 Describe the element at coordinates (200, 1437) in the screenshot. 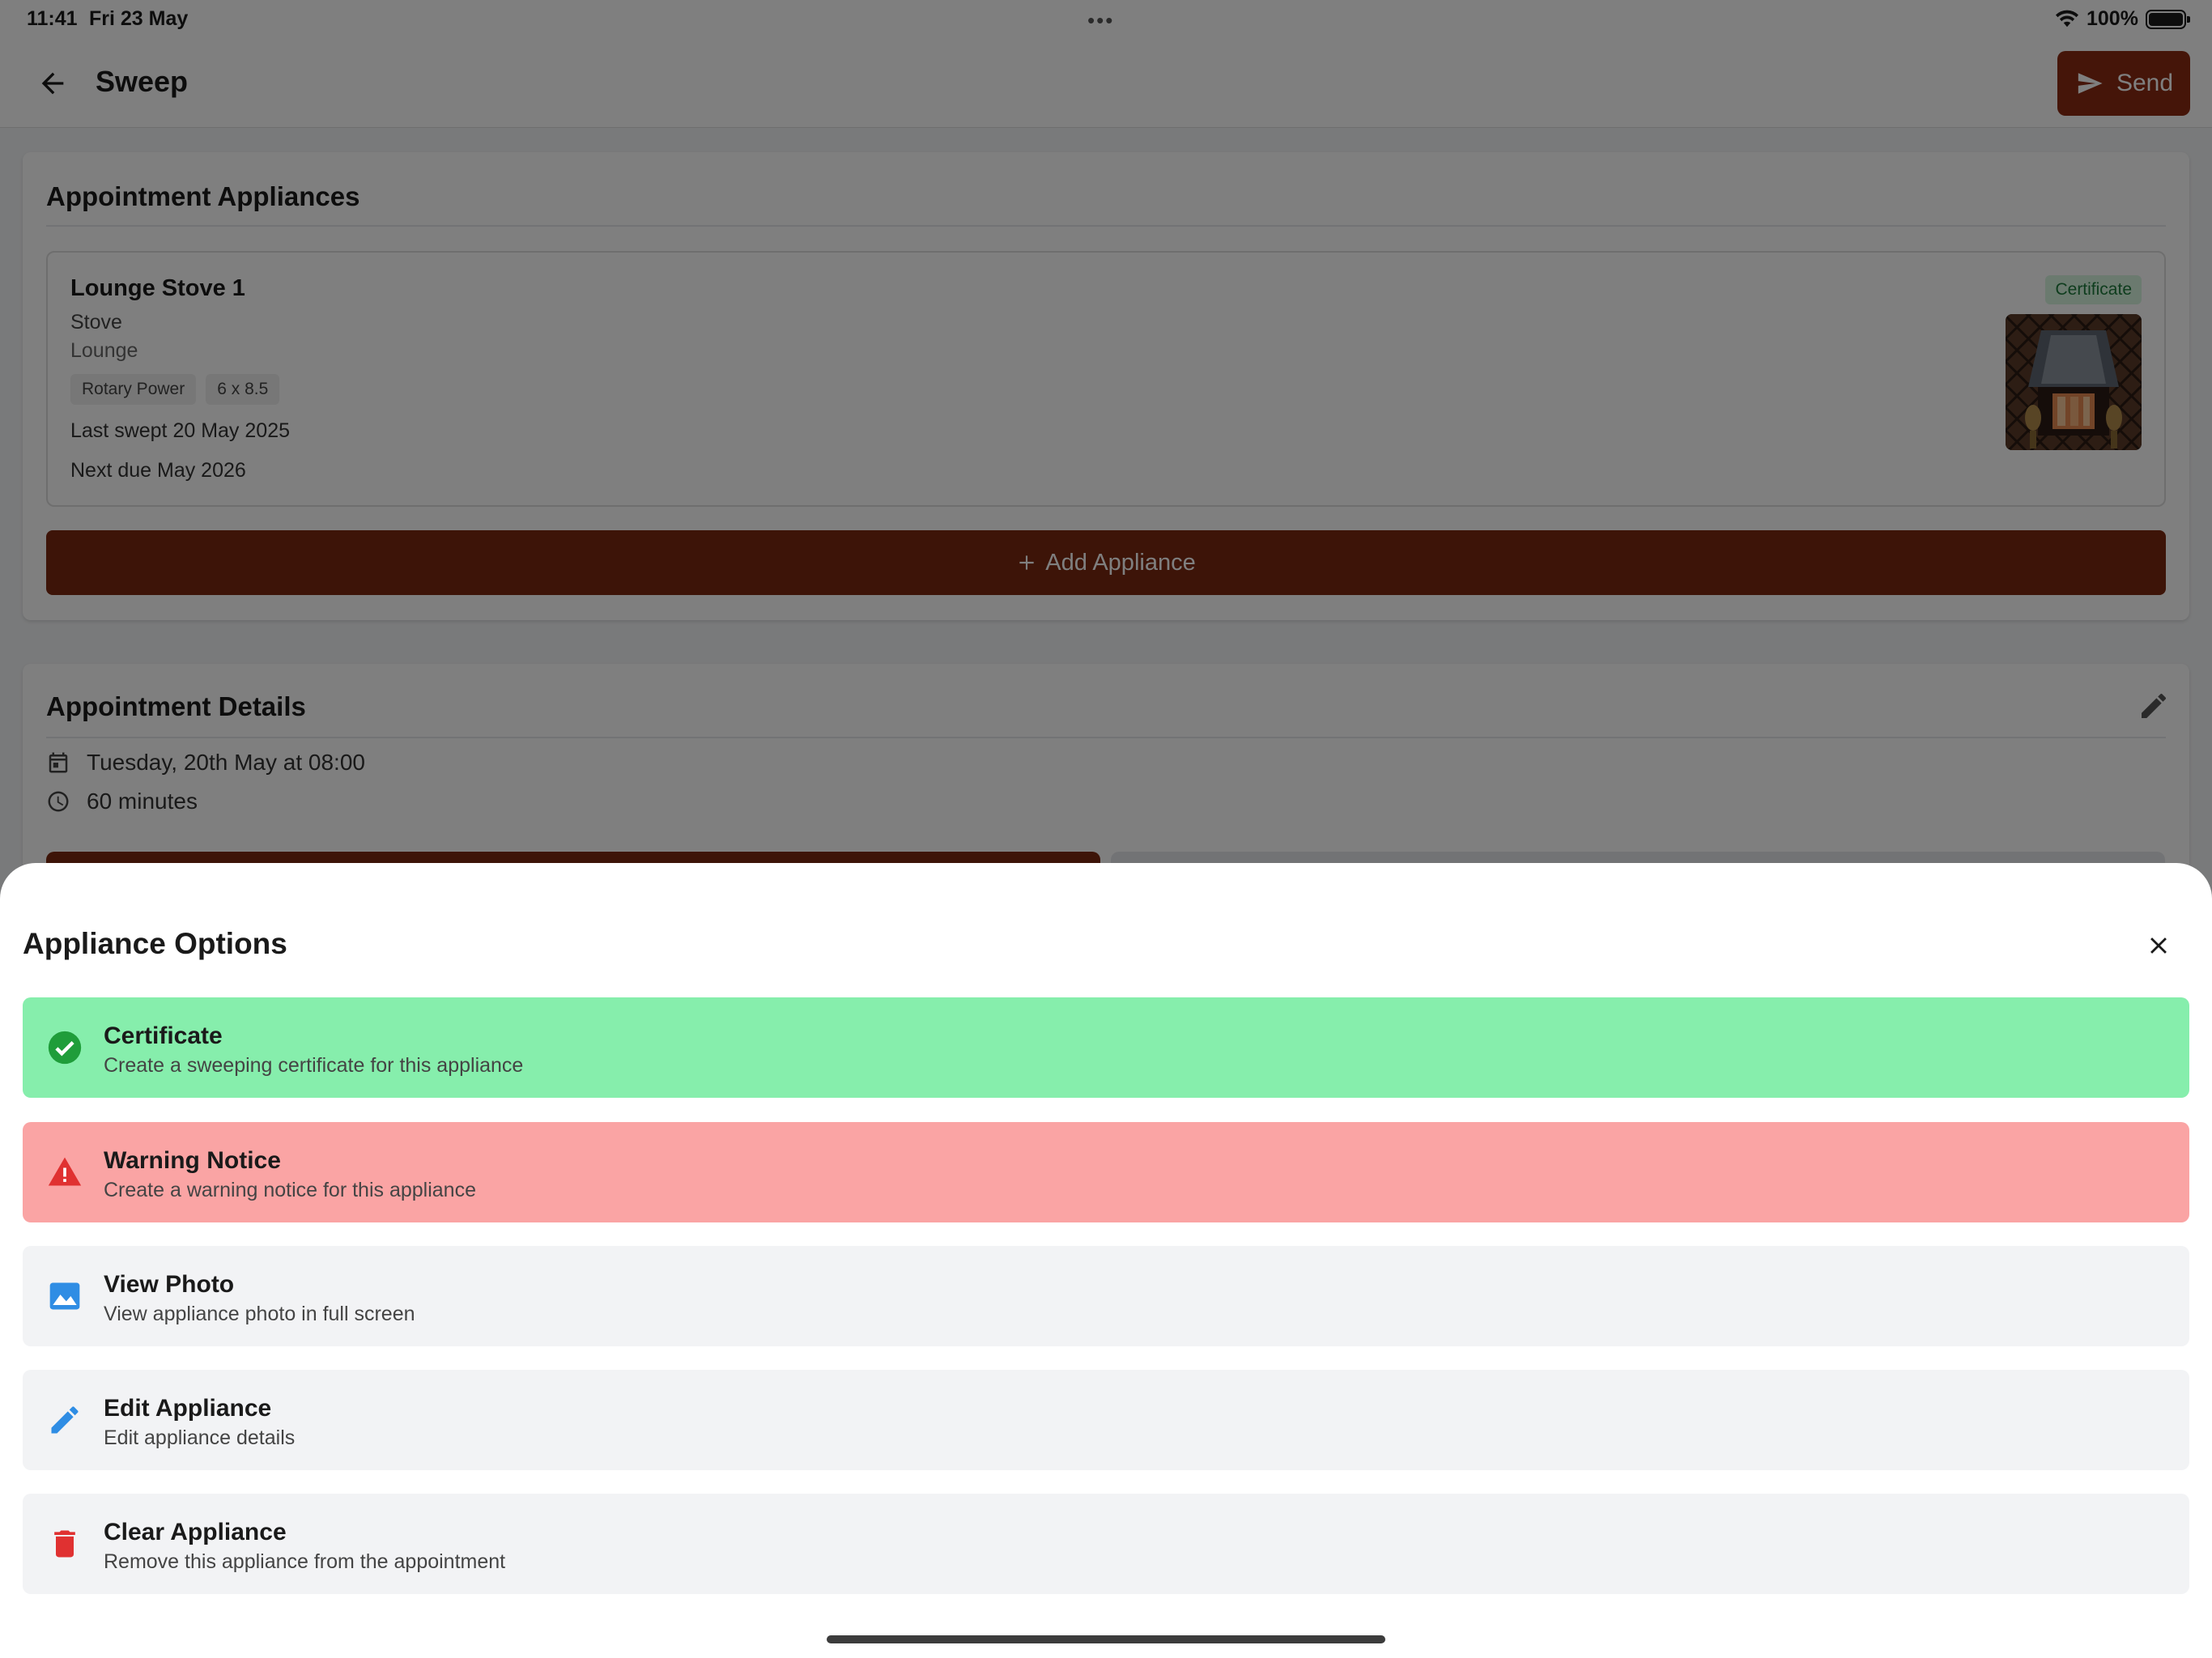

I see `option-subtitle: Edit appliance details` at that location.